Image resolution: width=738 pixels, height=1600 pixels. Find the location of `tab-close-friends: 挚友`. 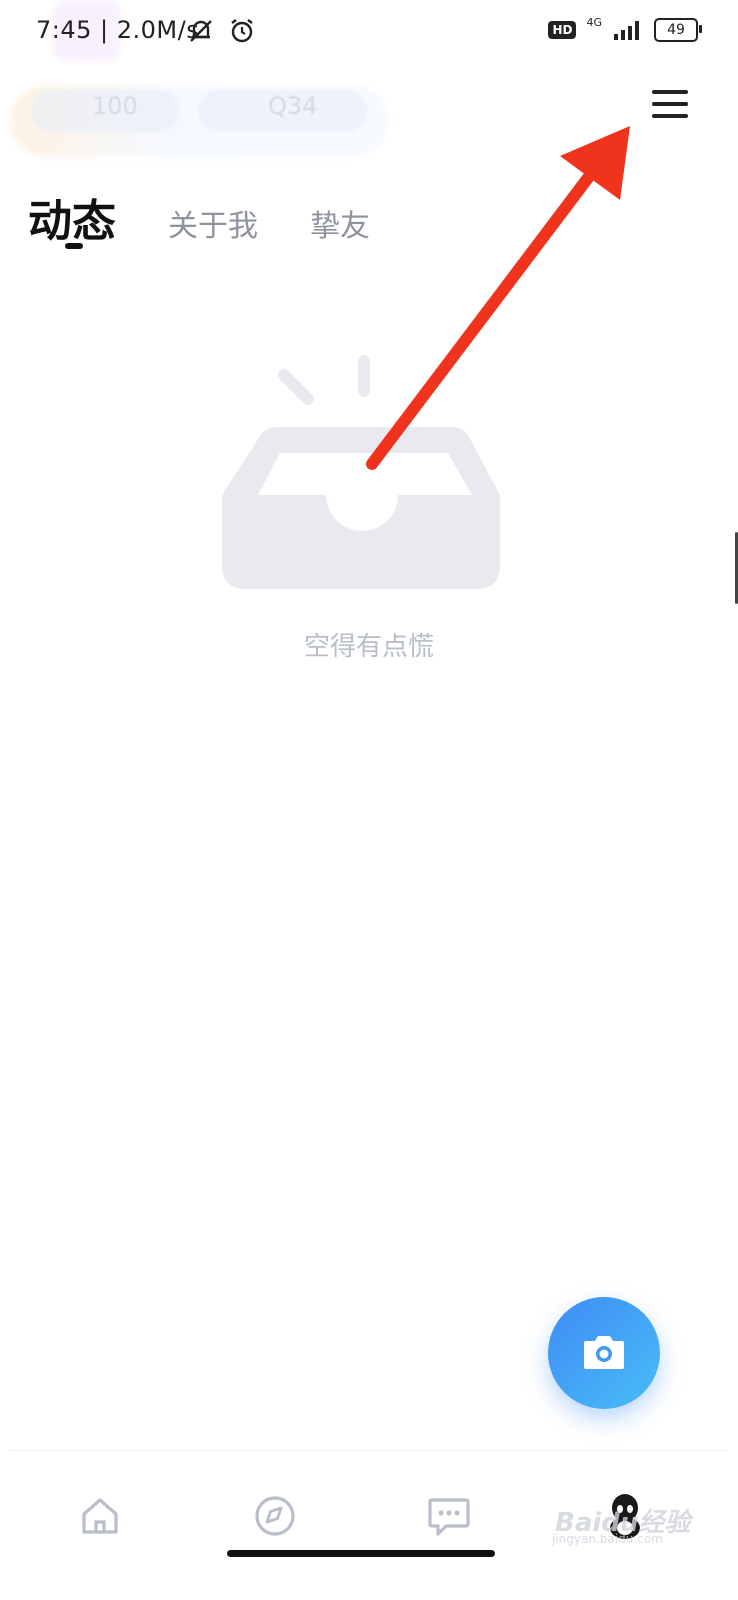

tab-close-friends: 挚友 is located at coordinates (340, 223).